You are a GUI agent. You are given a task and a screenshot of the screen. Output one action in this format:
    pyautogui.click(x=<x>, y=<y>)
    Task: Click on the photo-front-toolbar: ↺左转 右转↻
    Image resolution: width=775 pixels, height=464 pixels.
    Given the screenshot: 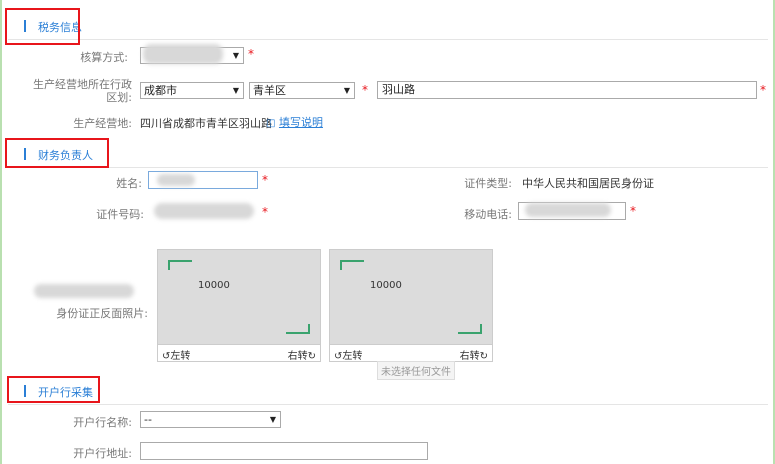 What is the action you would take?
    pyautogui.click(x=239, y=353)
    